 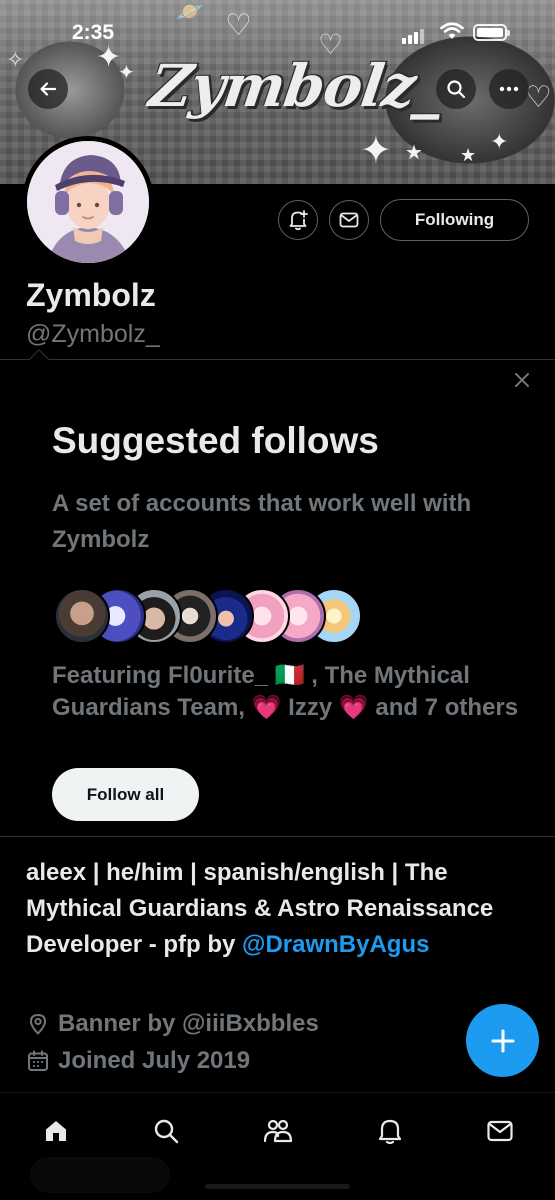 I want to click on tab-search, so click(x=166, y=1131).